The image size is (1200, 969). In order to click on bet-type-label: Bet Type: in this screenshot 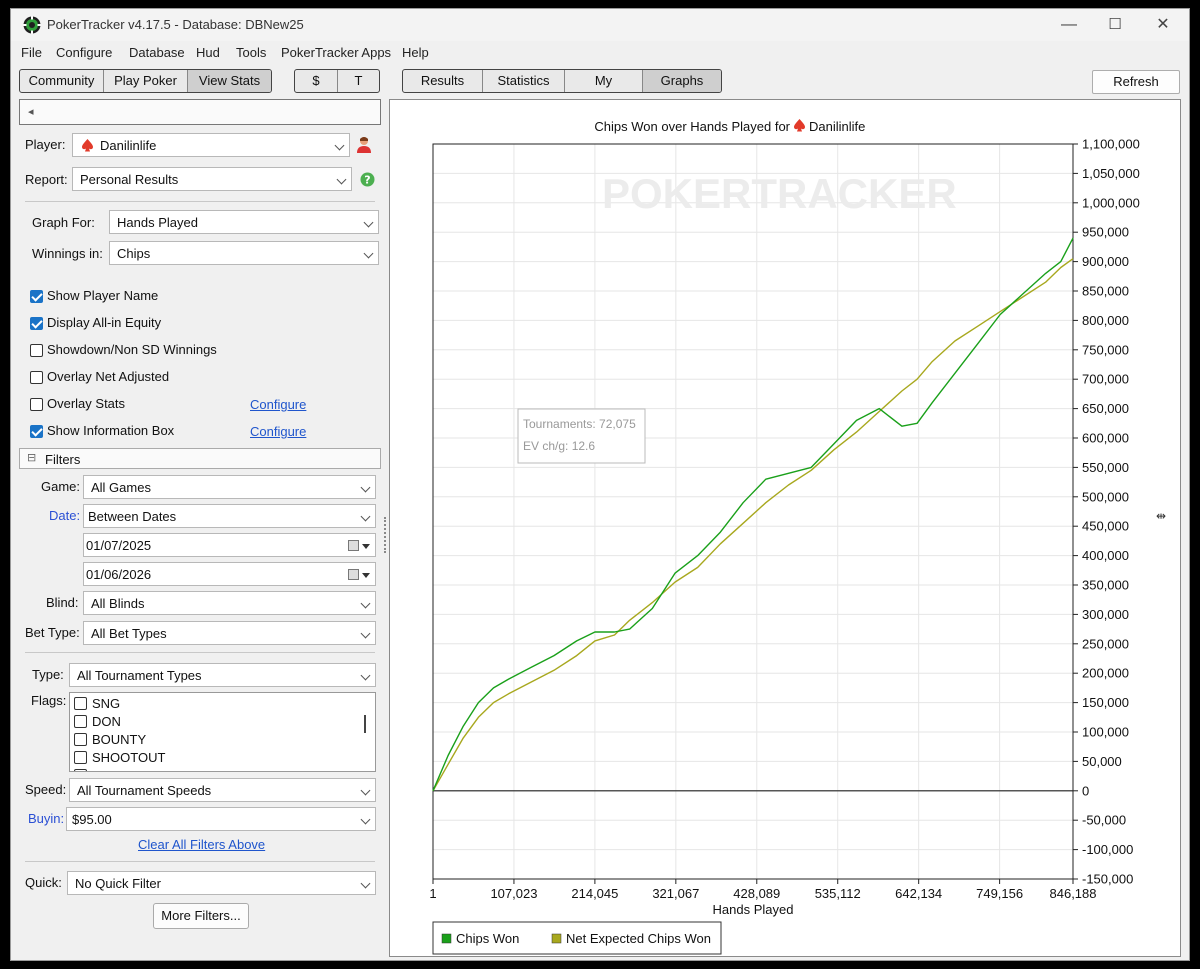, I will do `click(52, 632)`.